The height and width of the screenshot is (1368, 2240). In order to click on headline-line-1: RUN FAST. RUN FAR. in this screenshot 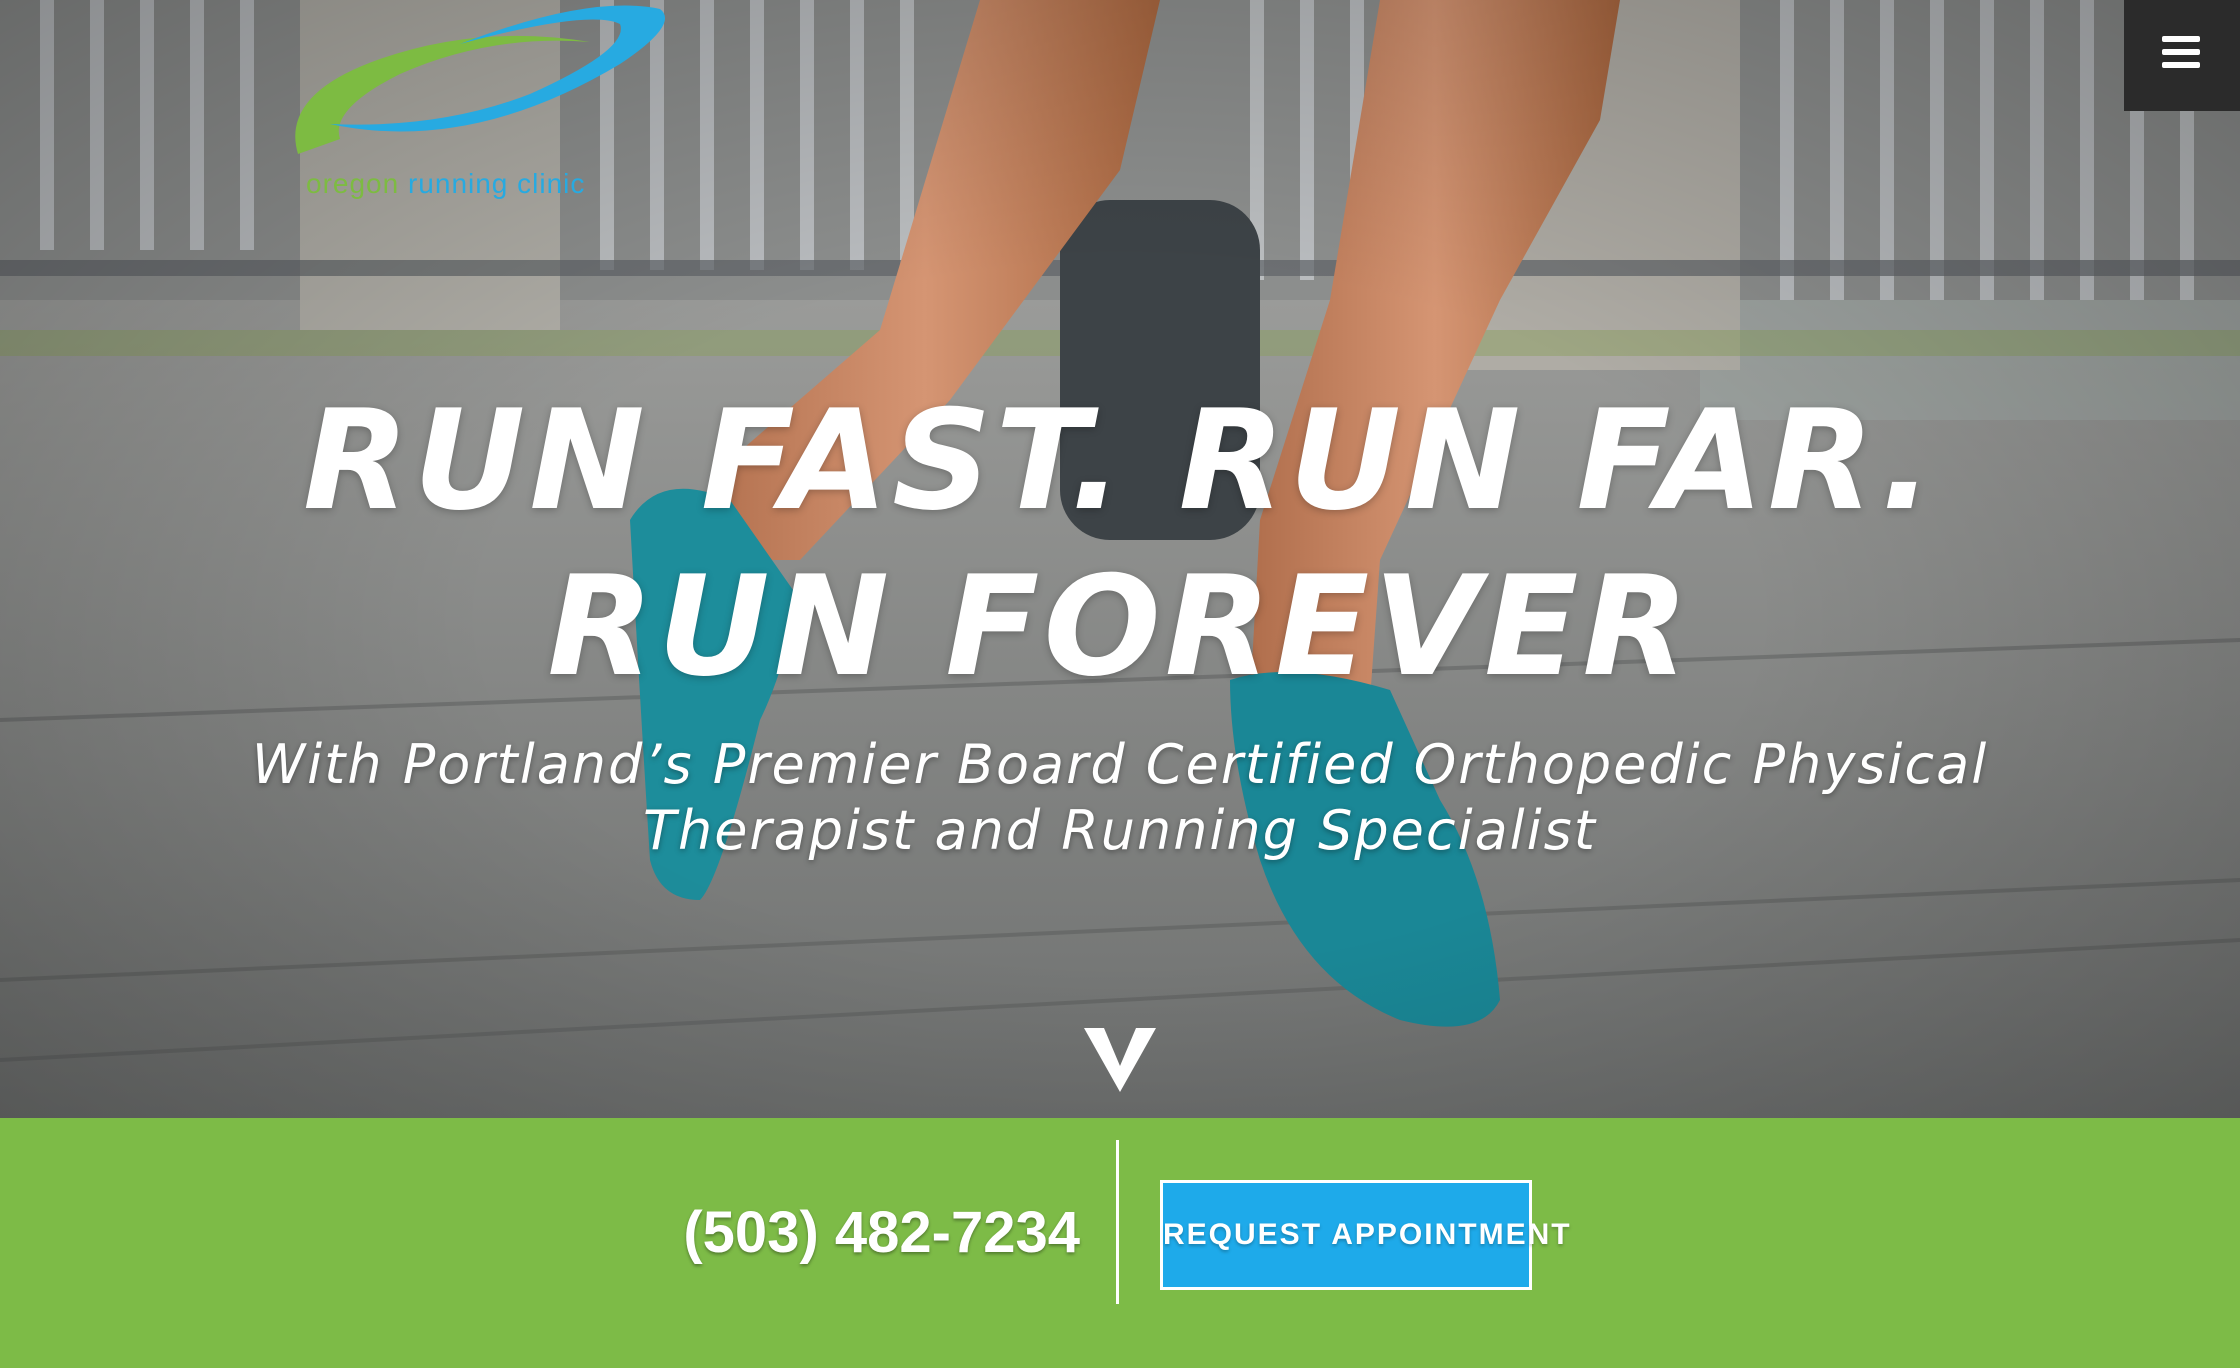, I will do `click(1120, 460)`.